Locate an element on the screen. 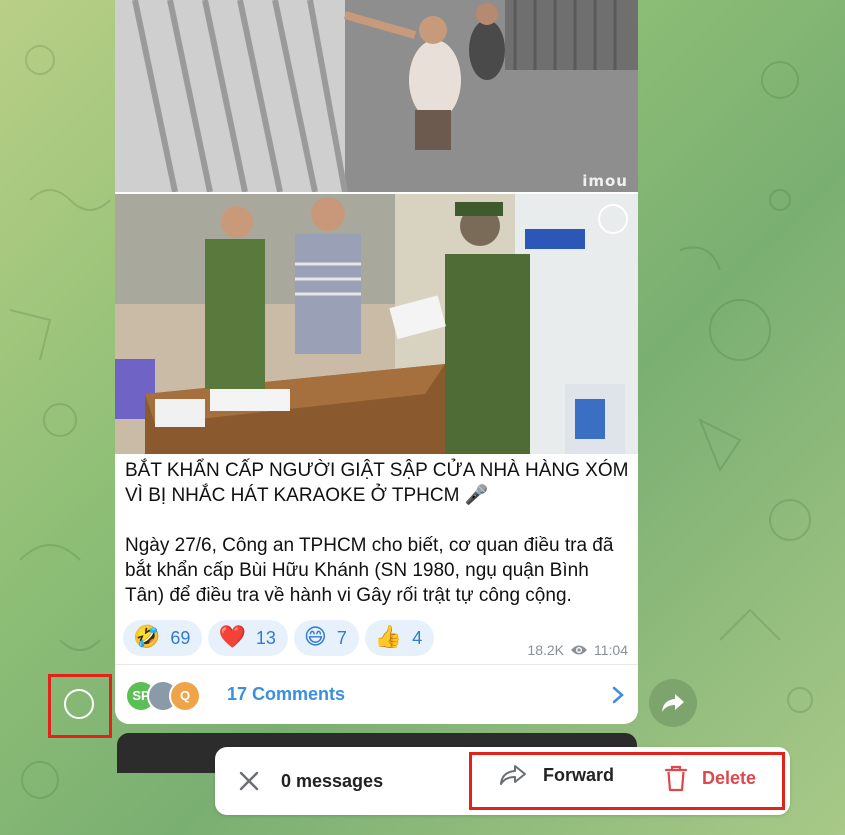  reaction-thumbs-up: 👍 4 is located at coordinates (399, 638).